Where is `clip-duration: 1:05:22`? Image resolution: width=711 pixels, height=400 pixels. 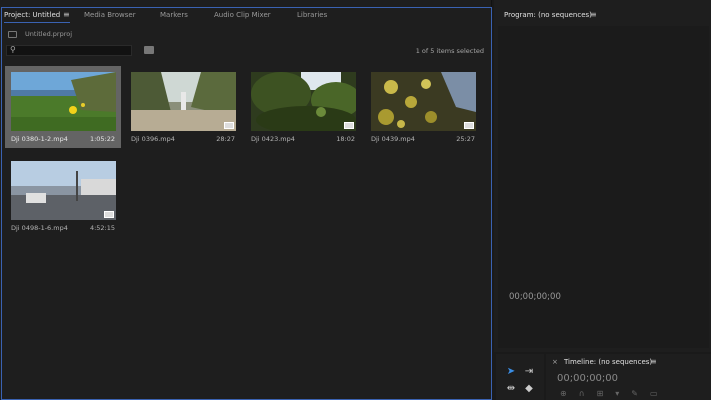
clip-duration: 1:05:22 is located at coordinates (102, 139).